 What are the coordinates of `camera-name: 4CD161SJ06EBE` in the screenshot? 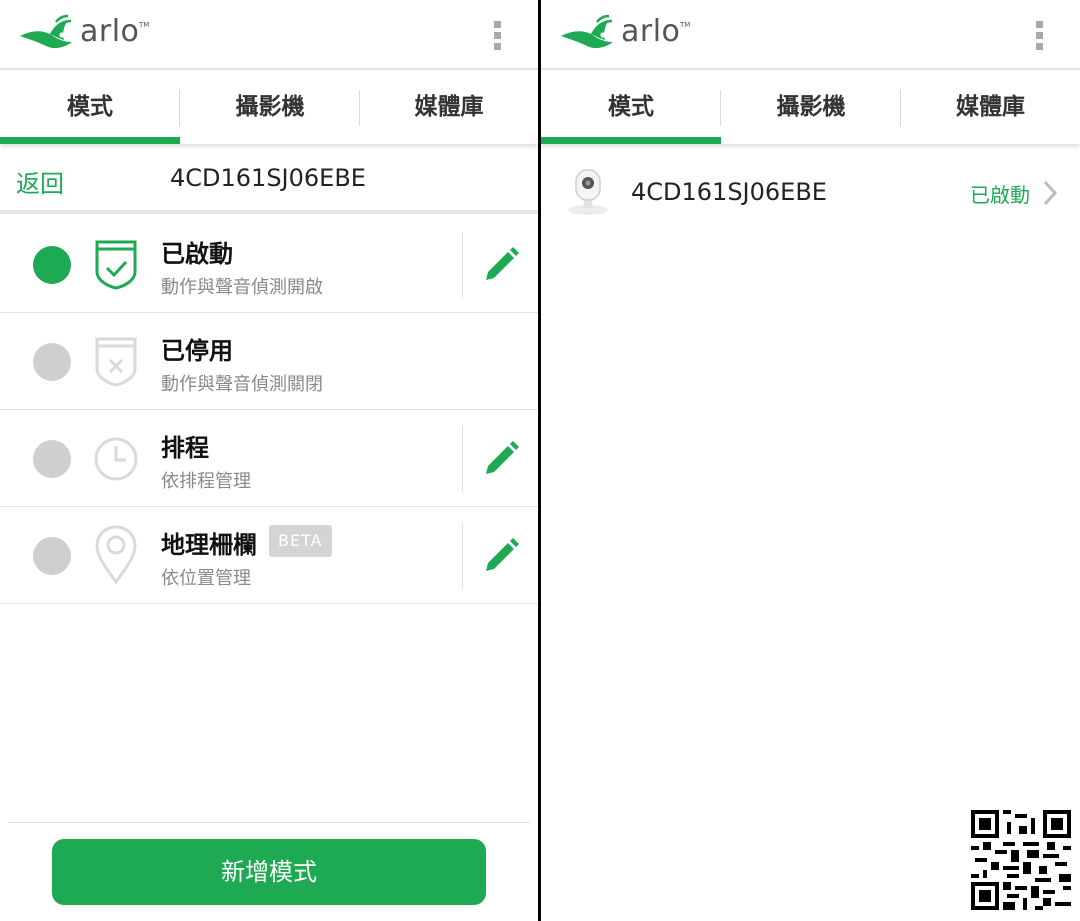 It's located at (729, 192).